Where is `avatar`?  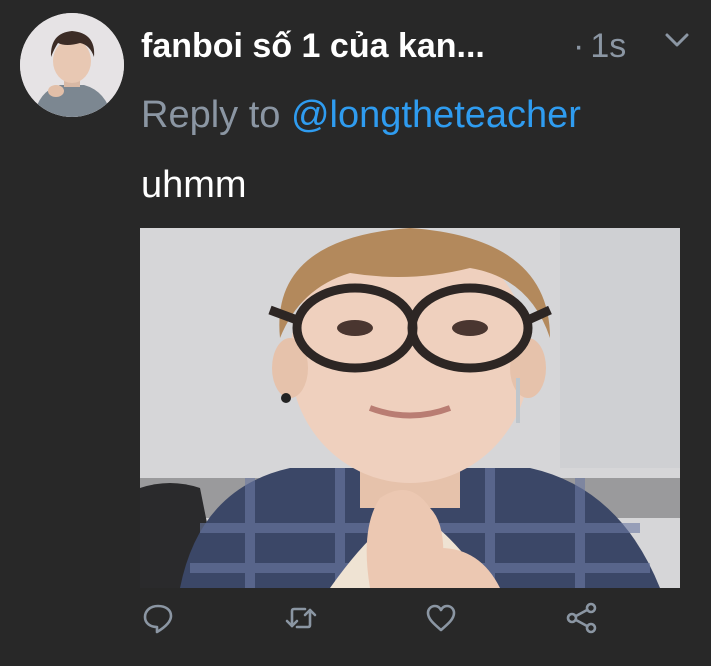 avatar is located at coordinates (72, 65).